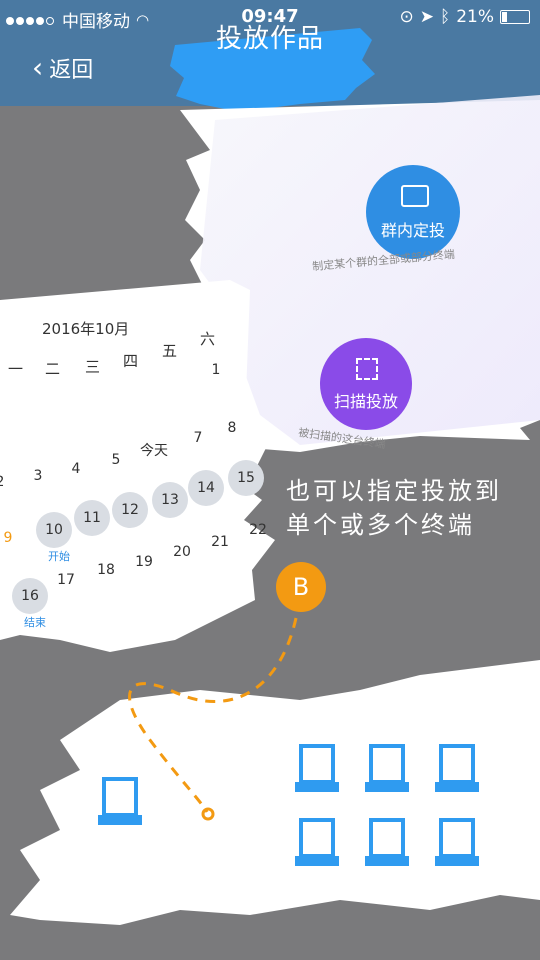 The height and width of the screenshot is (960, 540). Describe the element at coordinates (16, 369) in the screenshot. I see `weekday-label: 一` at that location.